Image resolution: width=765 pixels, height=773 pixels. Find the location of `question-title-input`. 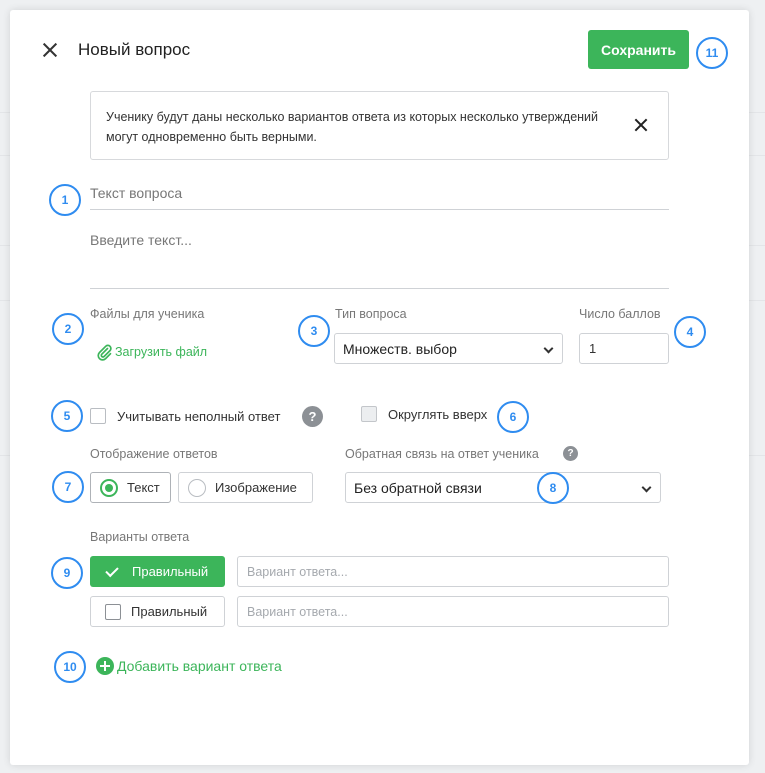

question-title-input is located at coordinates (379, 193).